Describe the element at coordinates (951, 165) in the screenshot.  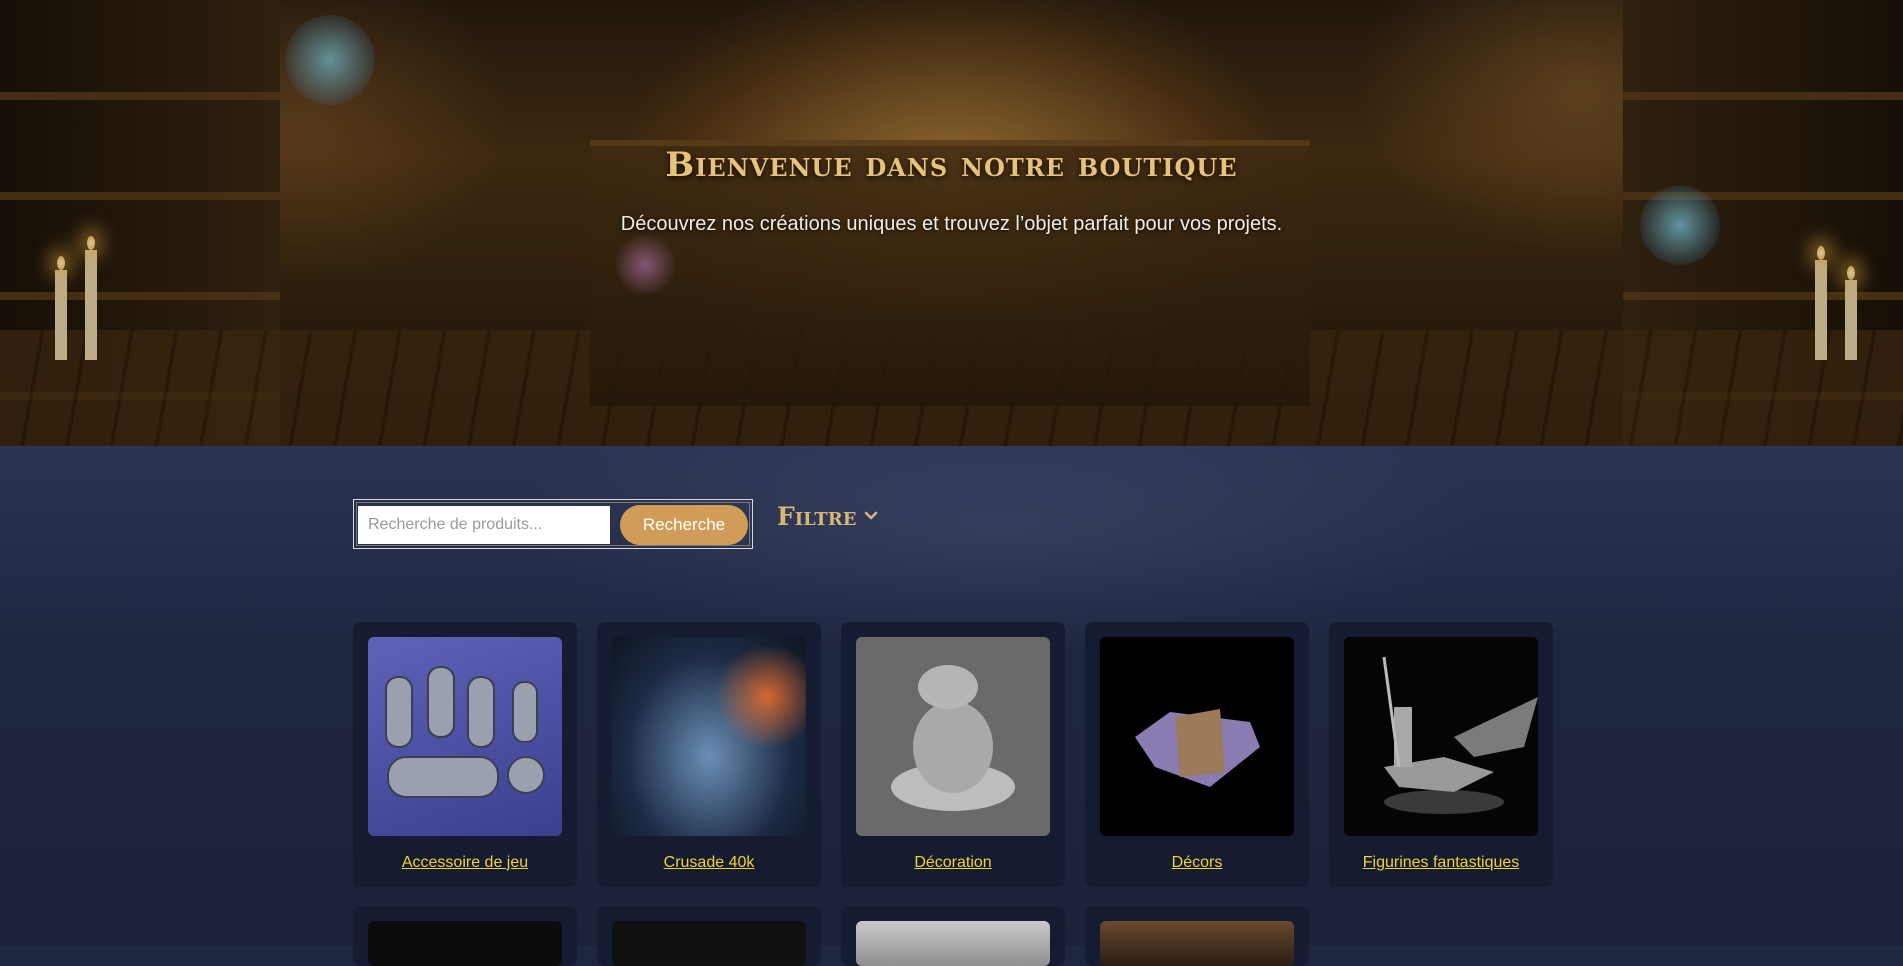
I see `hero-title: Bienvenue dans notre boutique` at that location.